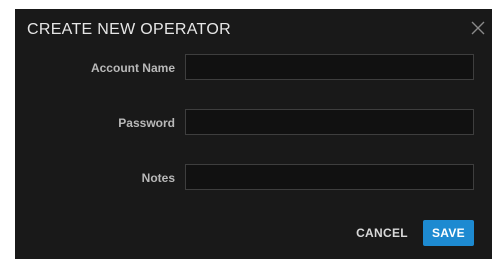 This screenshot has width=492, height=259. What do you see at coordinates (329, 122) in the screenshot?
I see `password-input` at bounding box center [329, 122].